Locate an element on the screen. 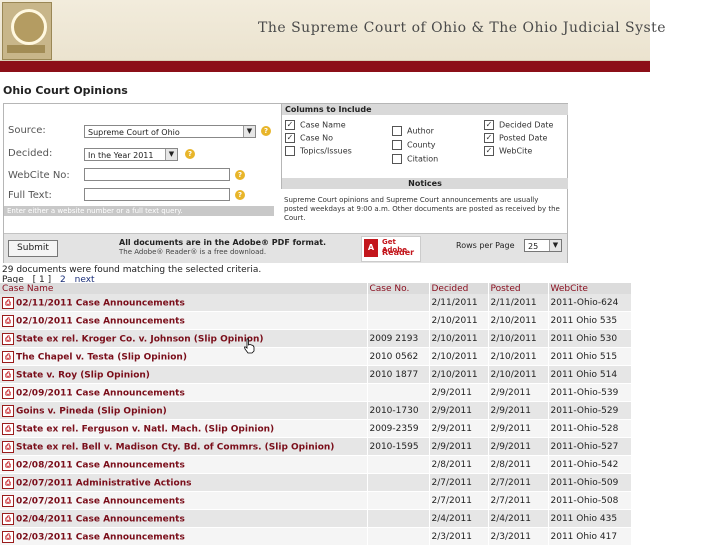 The width and height of the screenshot is (720, 546). col-header-posted: Posted is located at coordinates (518, 288).